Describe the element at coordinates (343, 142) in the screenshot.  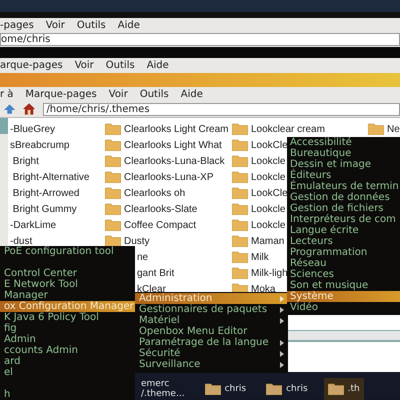
I see `menu-entry: Accessibilité` at that location.